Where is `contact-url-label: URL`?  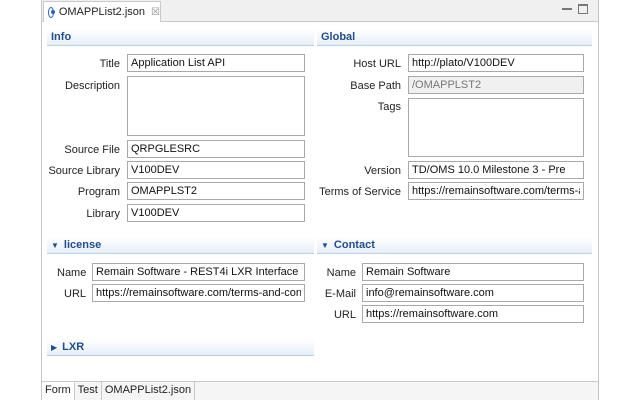
contact-url-label: URL is located at coordinates (344, 315).